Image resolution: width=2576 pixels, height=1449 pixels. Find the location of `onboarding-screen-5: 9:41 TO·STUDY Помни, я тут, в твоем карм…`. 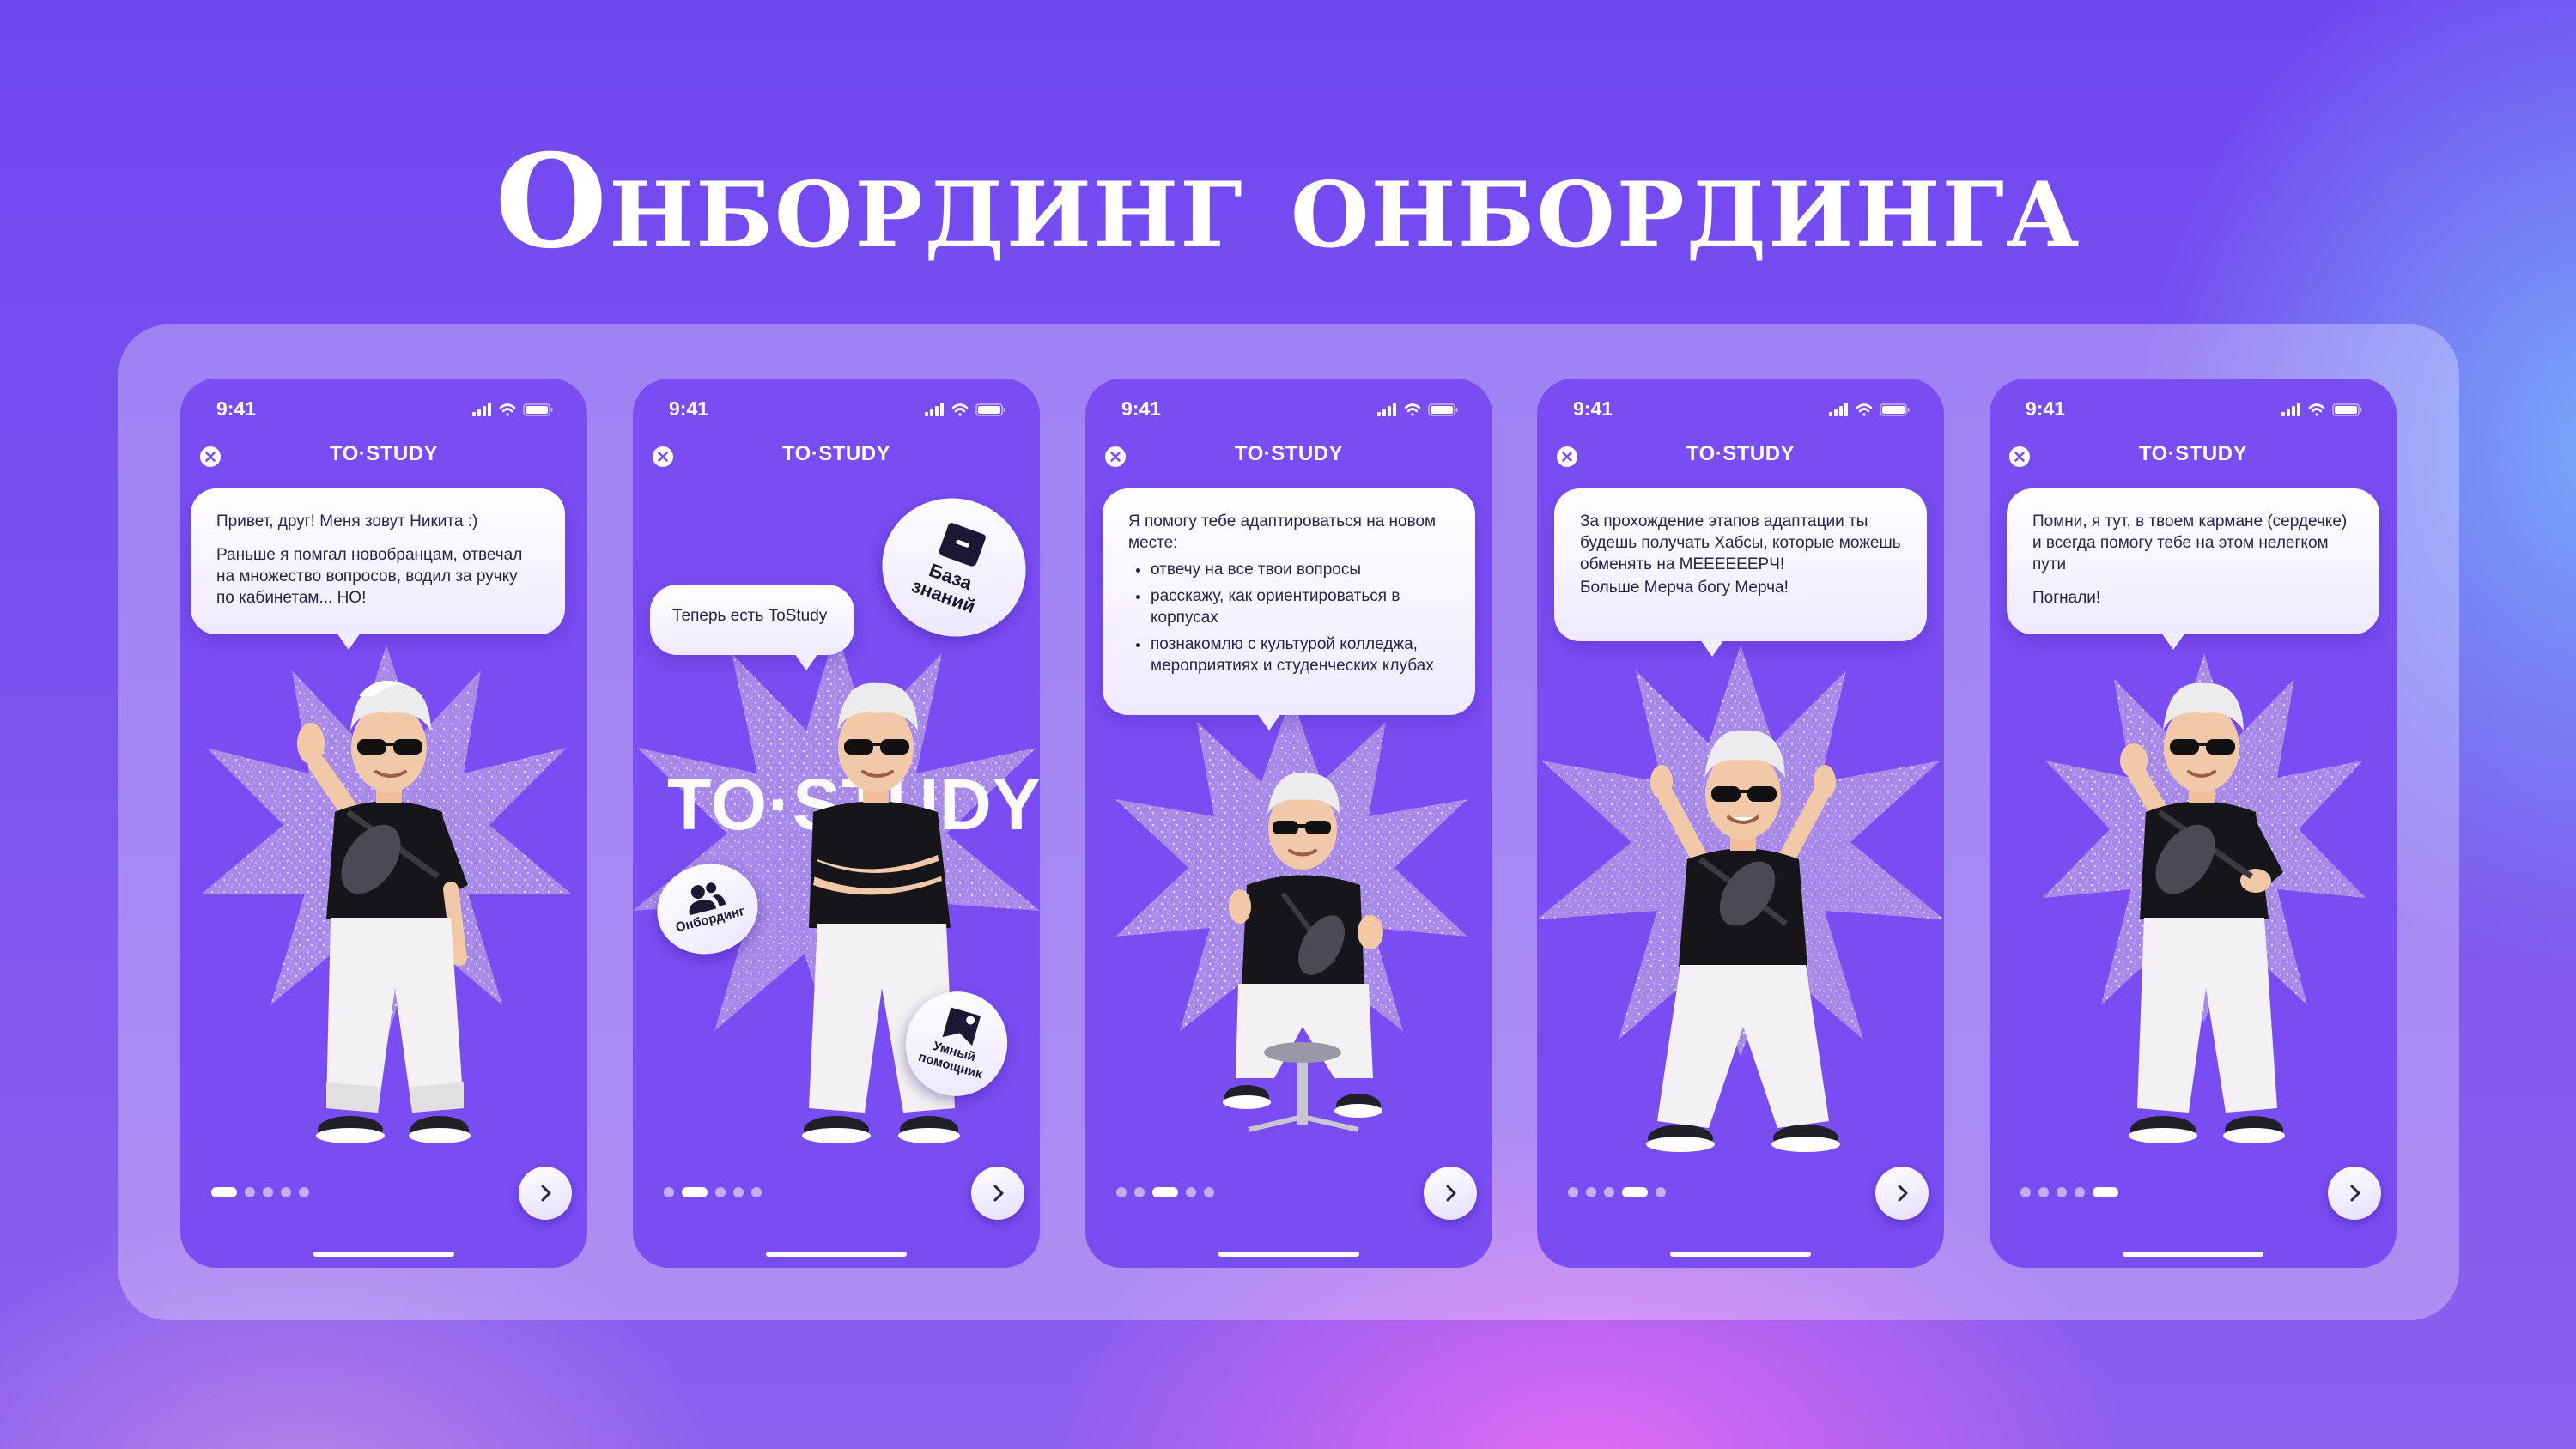

onboarding-screen-5: 9:41 TO·STUDY Помни, я тут, в твоем карм… is located at coordinates (2193, 823).